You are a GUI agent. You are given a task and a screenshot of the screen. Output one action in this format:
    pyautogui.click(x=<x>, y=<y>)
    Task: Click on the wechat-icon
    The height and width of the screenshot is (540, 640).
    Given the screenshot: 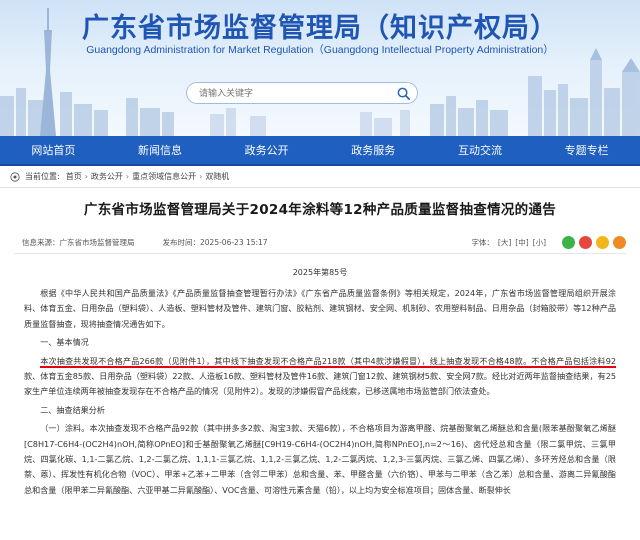 What is the action you would take?
    pyautogui.click(x=568, y=242)
    